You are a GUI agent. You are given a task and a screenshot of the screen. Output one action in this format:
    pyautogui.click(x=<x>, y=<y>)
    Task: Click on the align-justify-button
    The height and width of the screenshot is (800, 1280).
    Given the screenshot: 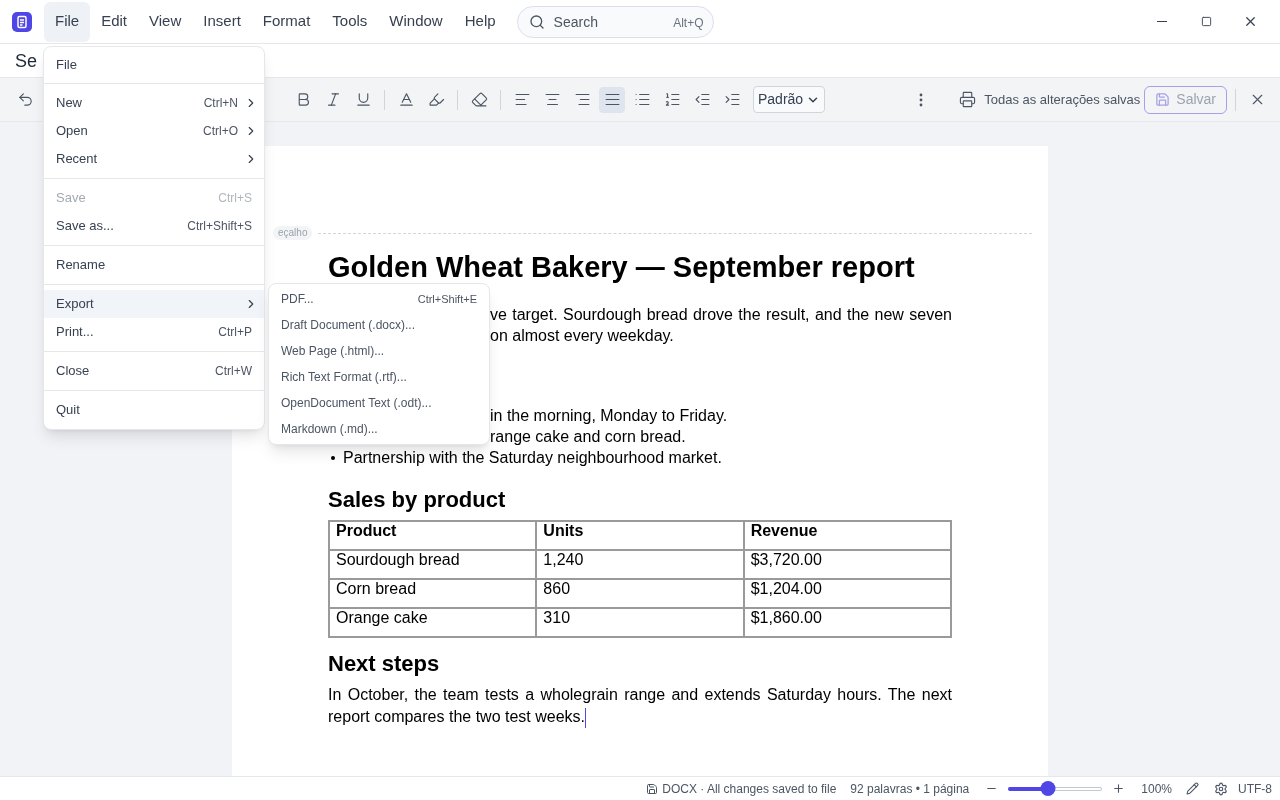 What is the action you would take?
    pyautogui.click(x=612, y=99)
    